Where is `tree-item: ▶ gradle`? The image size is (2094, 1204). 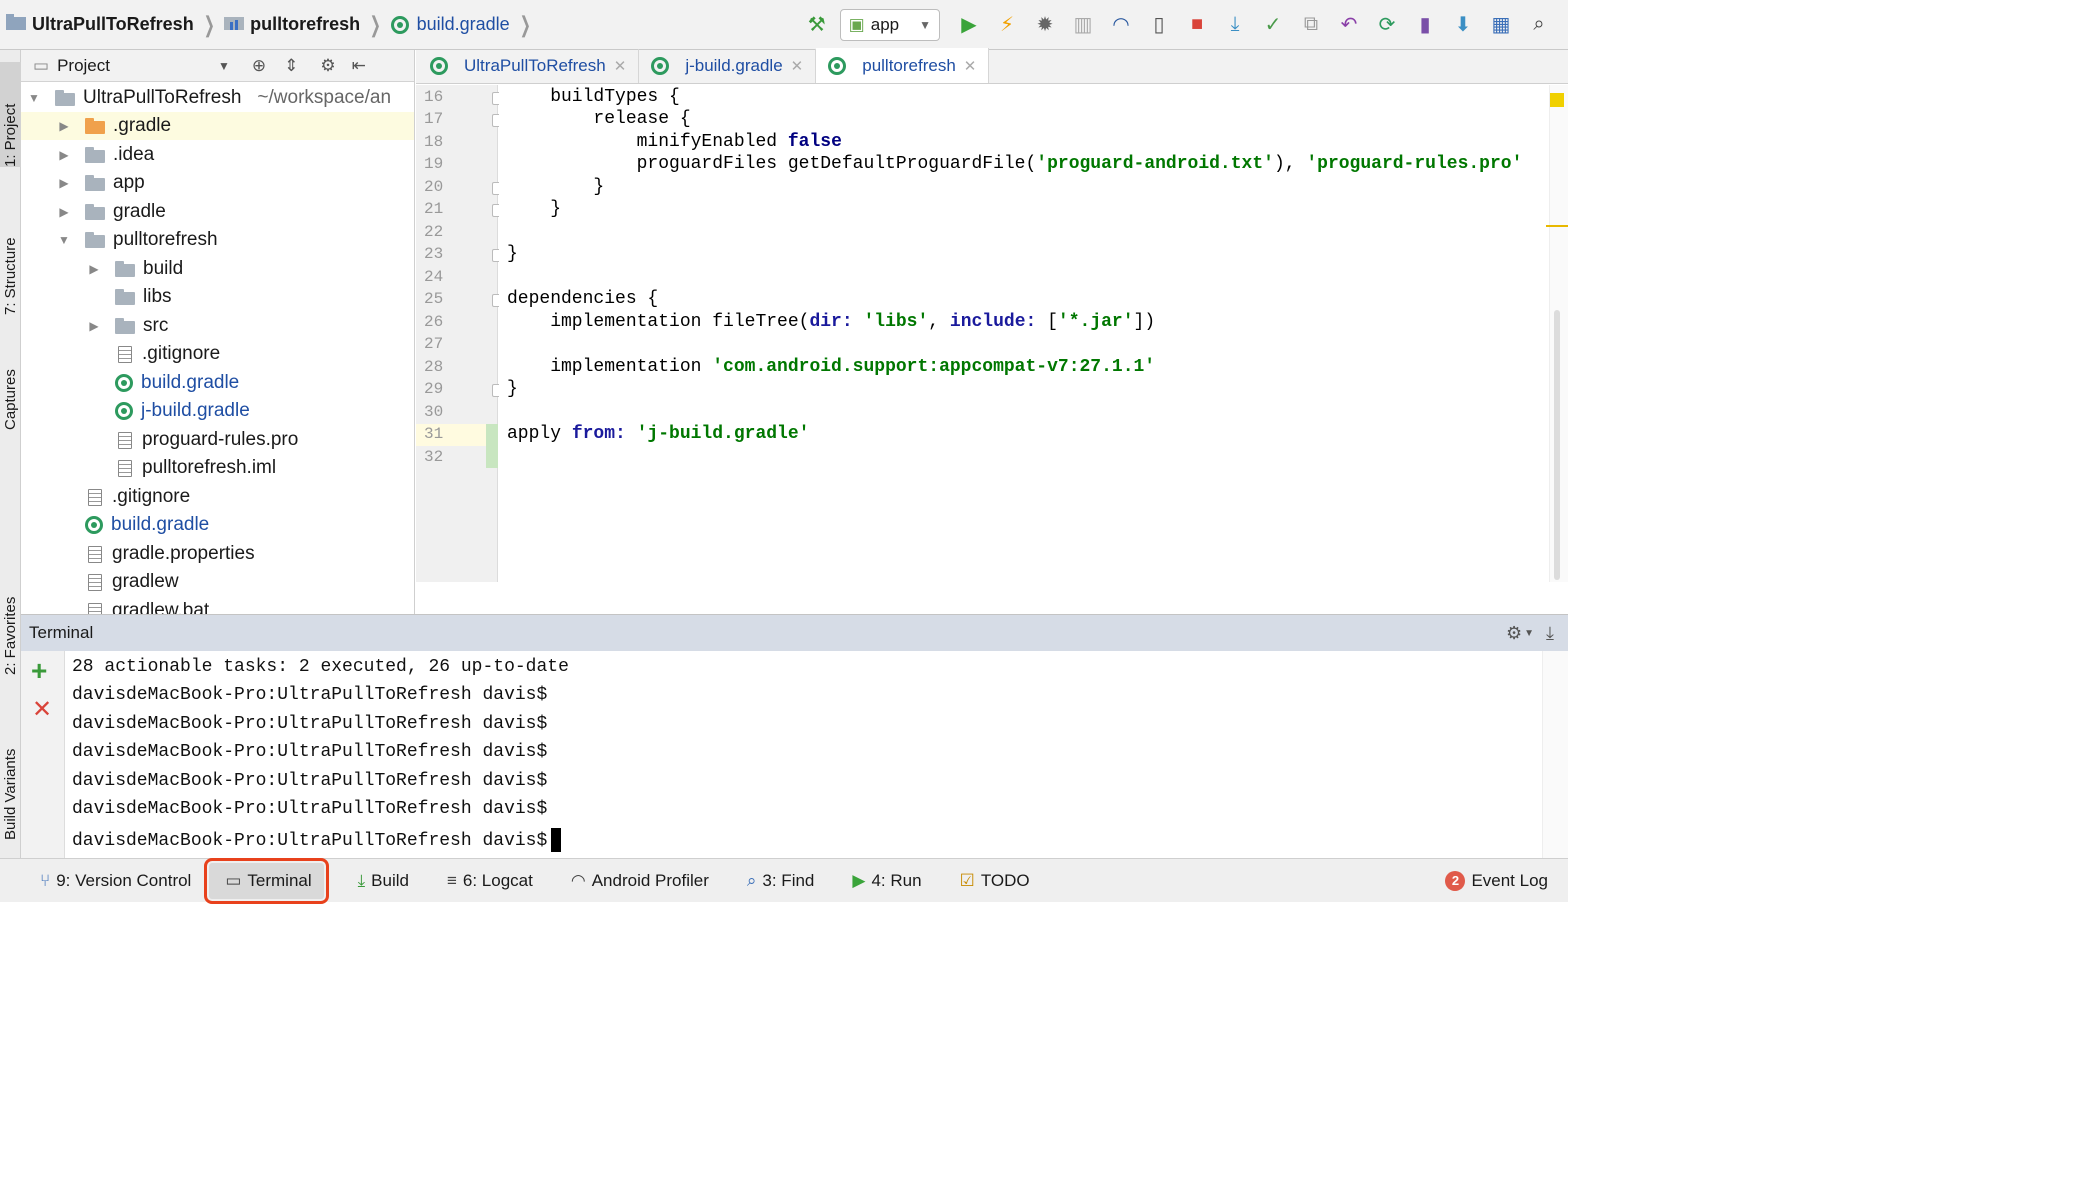 tree-item: ▶ gradle is located at coordinates (217, 212).